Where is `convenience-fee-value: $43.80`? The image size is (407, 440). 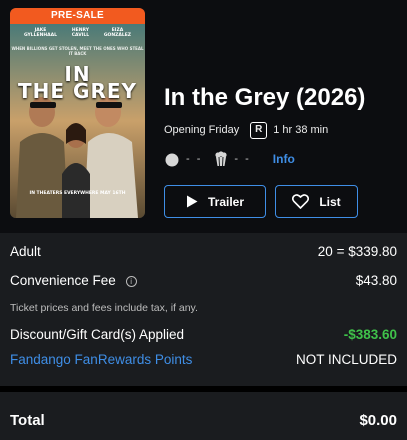 convenience-fee-value: $43.80 is located at coordinates (376, 280).